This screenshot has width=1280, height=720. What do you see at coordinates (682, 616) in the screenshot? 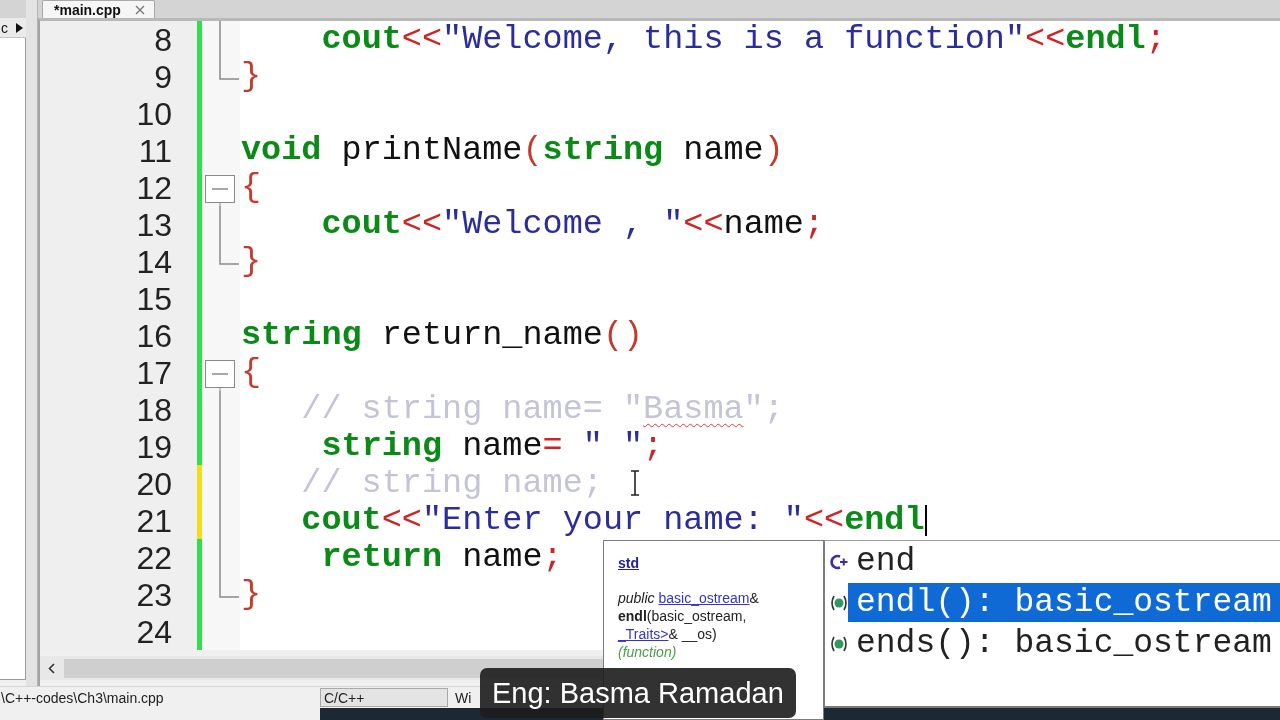
I see `signature-text: endl(basic_ostream,` at bounding box center [682, 616].